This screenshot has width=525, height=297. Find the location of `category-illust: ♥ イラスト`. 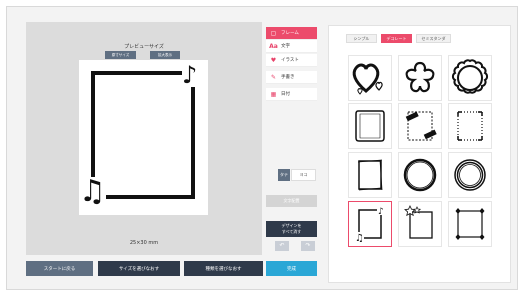

category-illust: ♥ イラスト is located at coordinates (291, 60).